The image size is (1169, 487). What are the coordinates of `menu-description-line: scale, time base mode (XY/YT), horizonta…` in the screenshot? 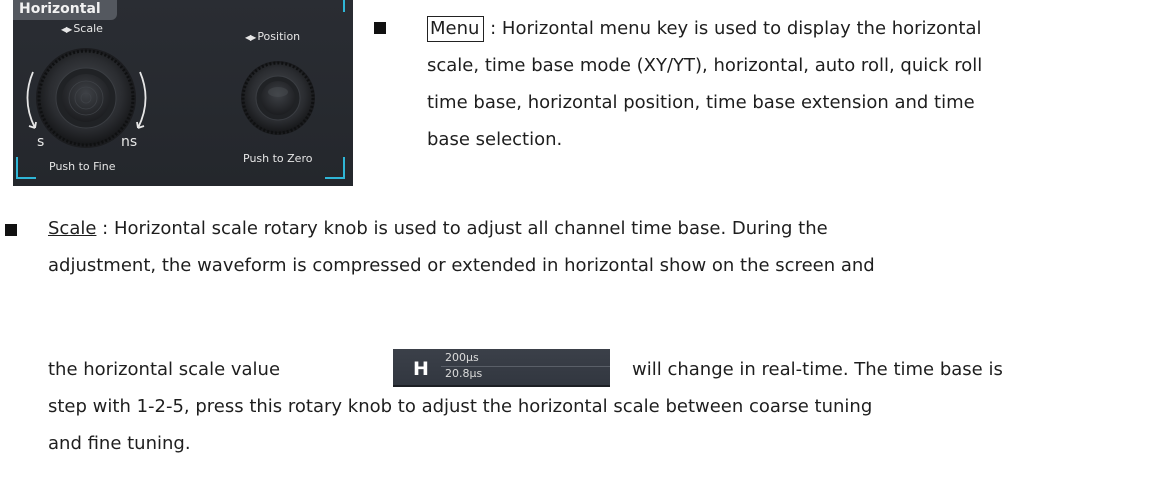 It's located at (705, 65).